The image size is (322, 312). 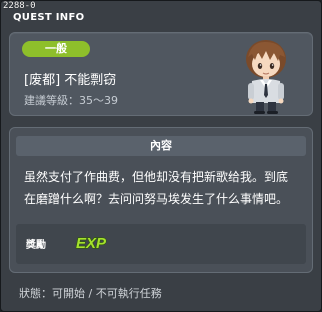 What do you see at coordinates (19, 6) in the screenshot?
I see `window-id: 2288-0` at bounding box center [19, 6].